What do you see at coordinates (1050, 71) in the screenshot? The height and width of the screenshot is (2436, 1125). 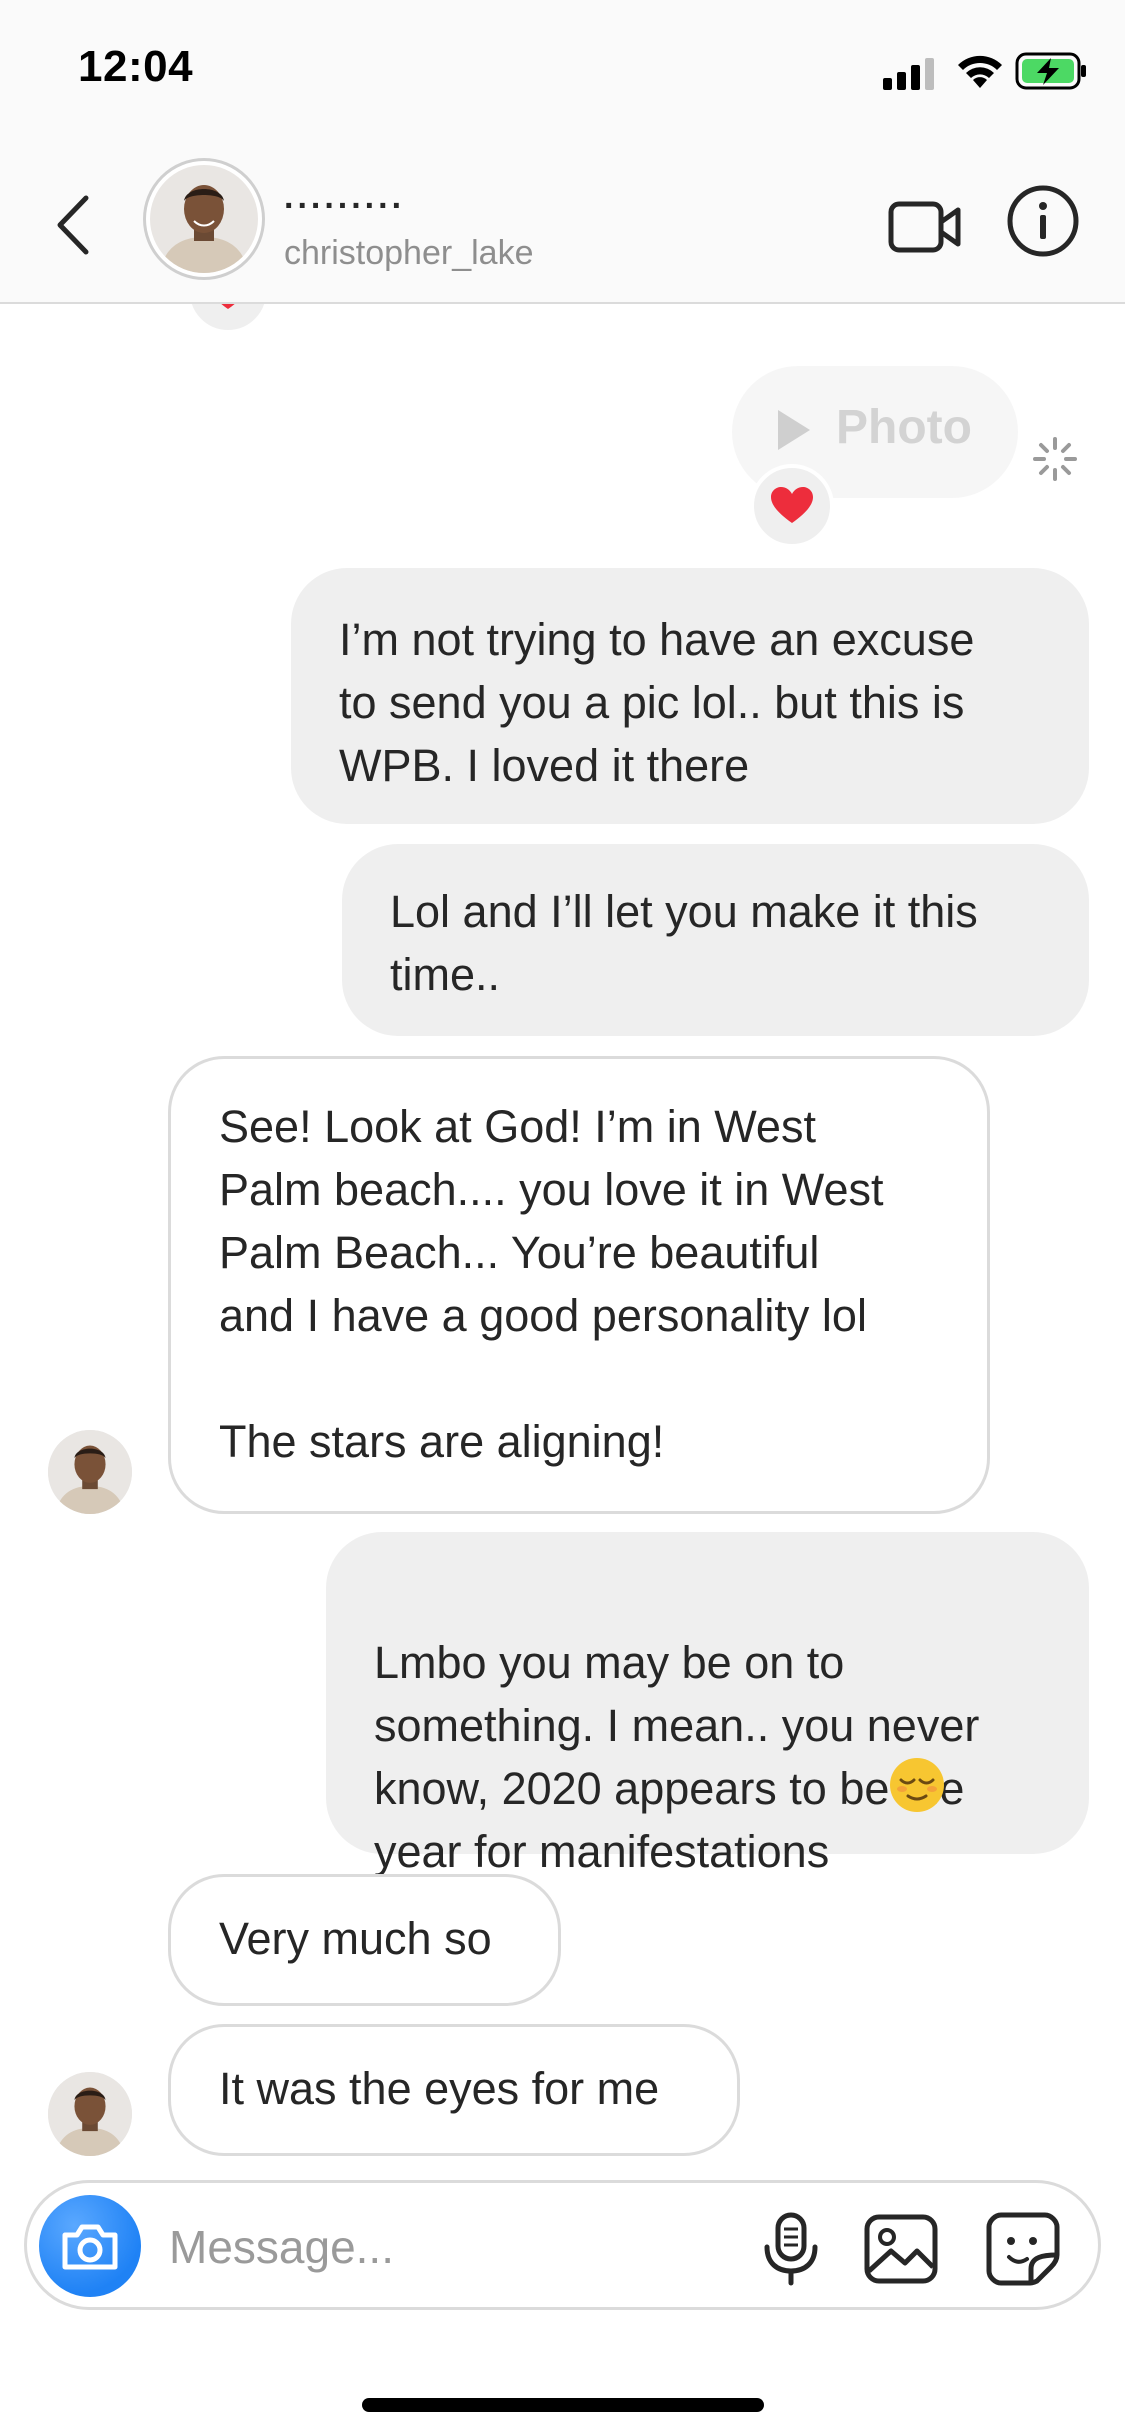 I see `battery-charging-icon` at bounding box center [1050, 71].